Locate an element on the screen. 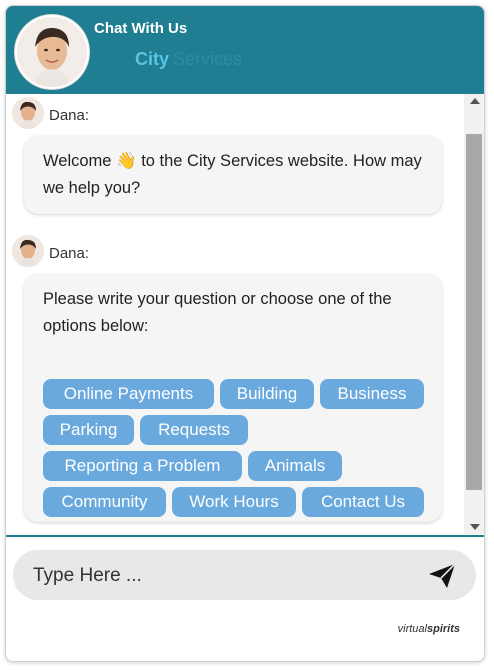 The width and height of the screenshot is (494, 670). powered-by-brand: virtualspirits is located at coordinates (429, 629).